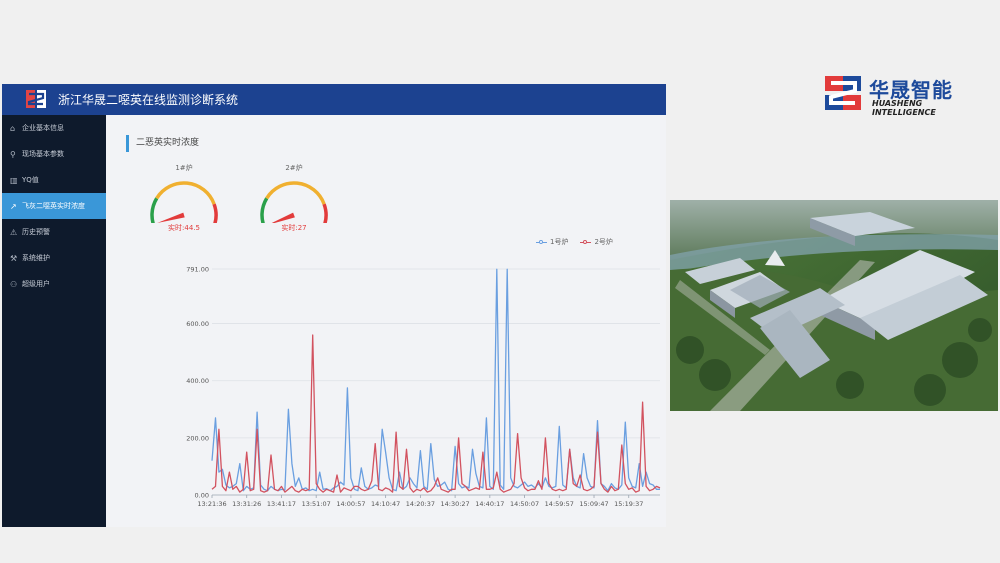  Describe the element at coordinates (603, 242) in the screenshot. I see `legend-series-2-label: 2号炉` at that location.